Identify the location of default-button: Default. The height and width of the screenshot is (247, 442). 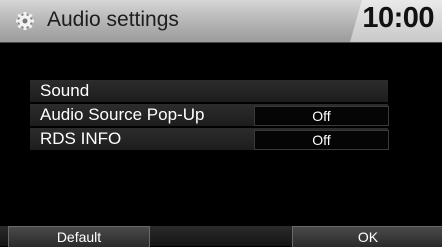
(79, 236).